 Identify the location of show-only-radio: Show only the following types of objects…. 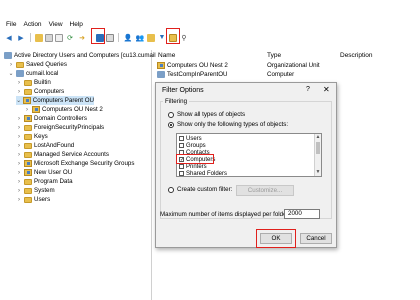
(228, 124).